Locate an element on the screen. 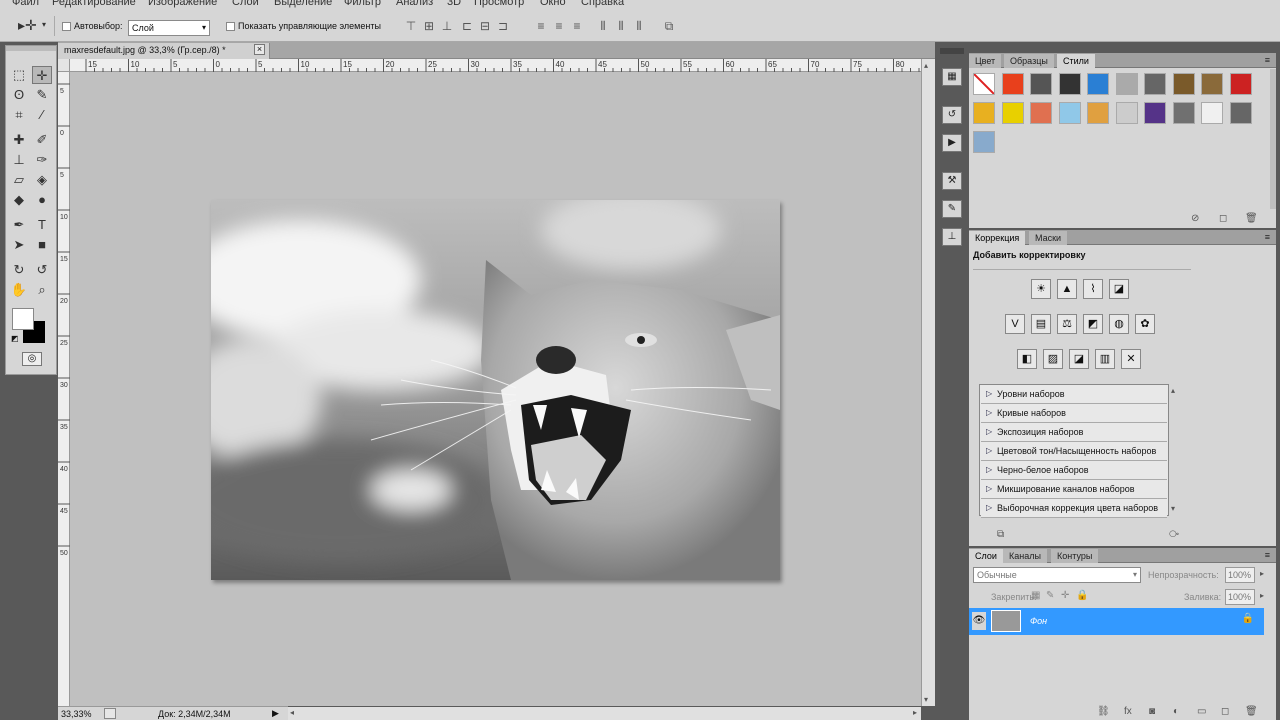  lock-position-icon: ✛ is located at coordinates (1065, 595).